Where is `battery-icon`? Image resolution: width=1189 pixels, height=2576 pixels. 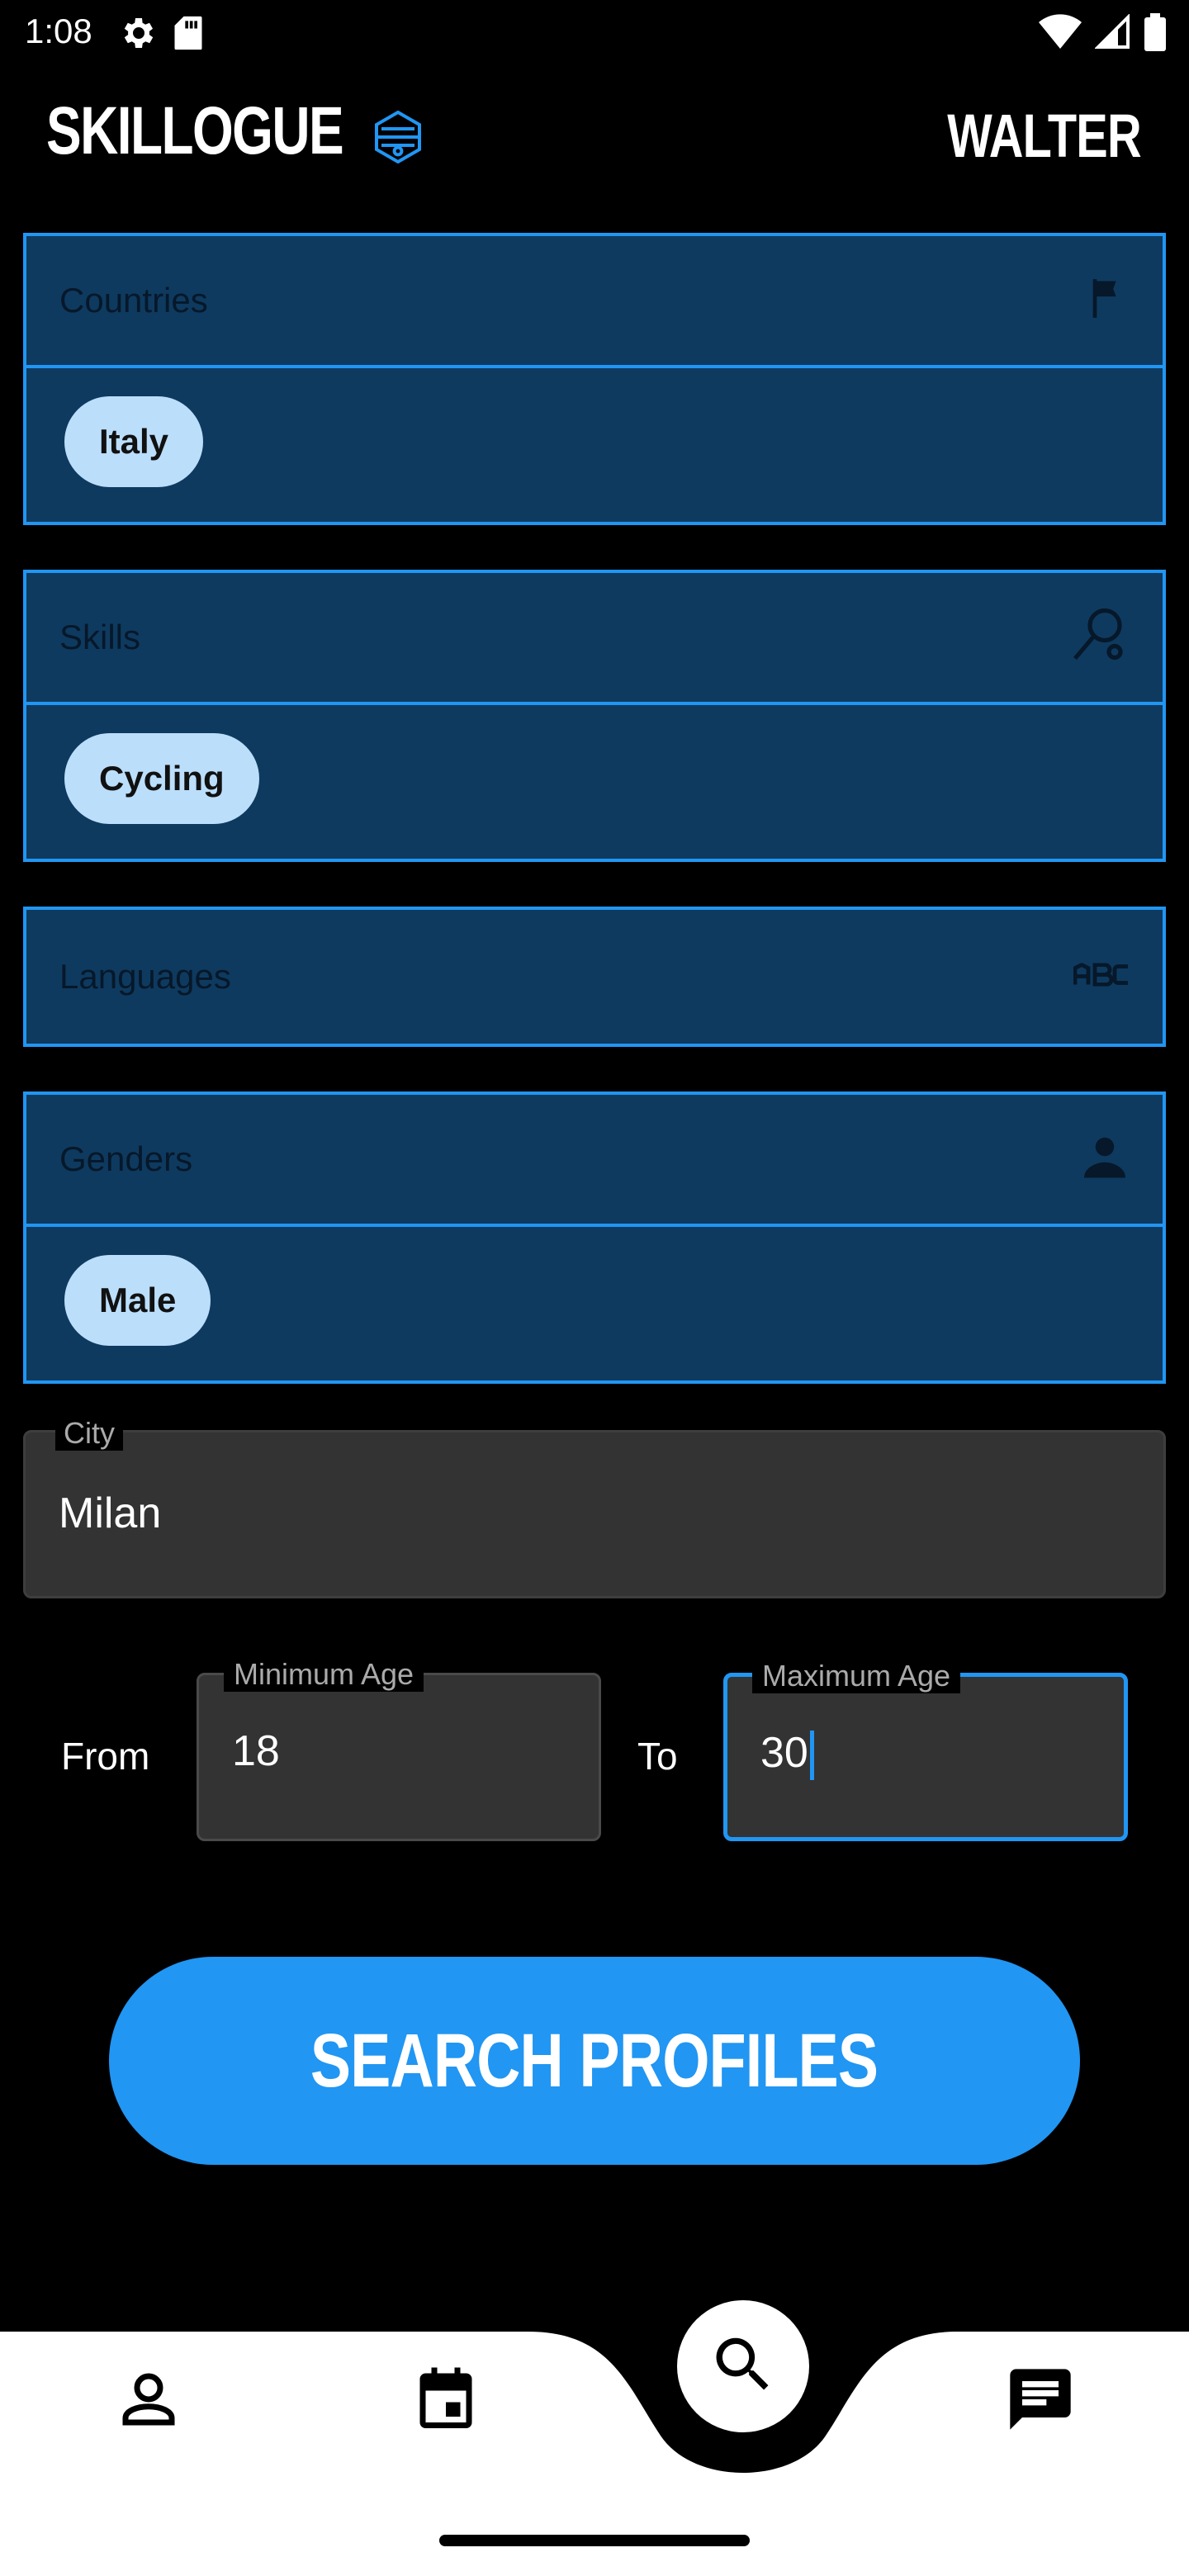
battery-icon is located at coordinates (1155, 34).